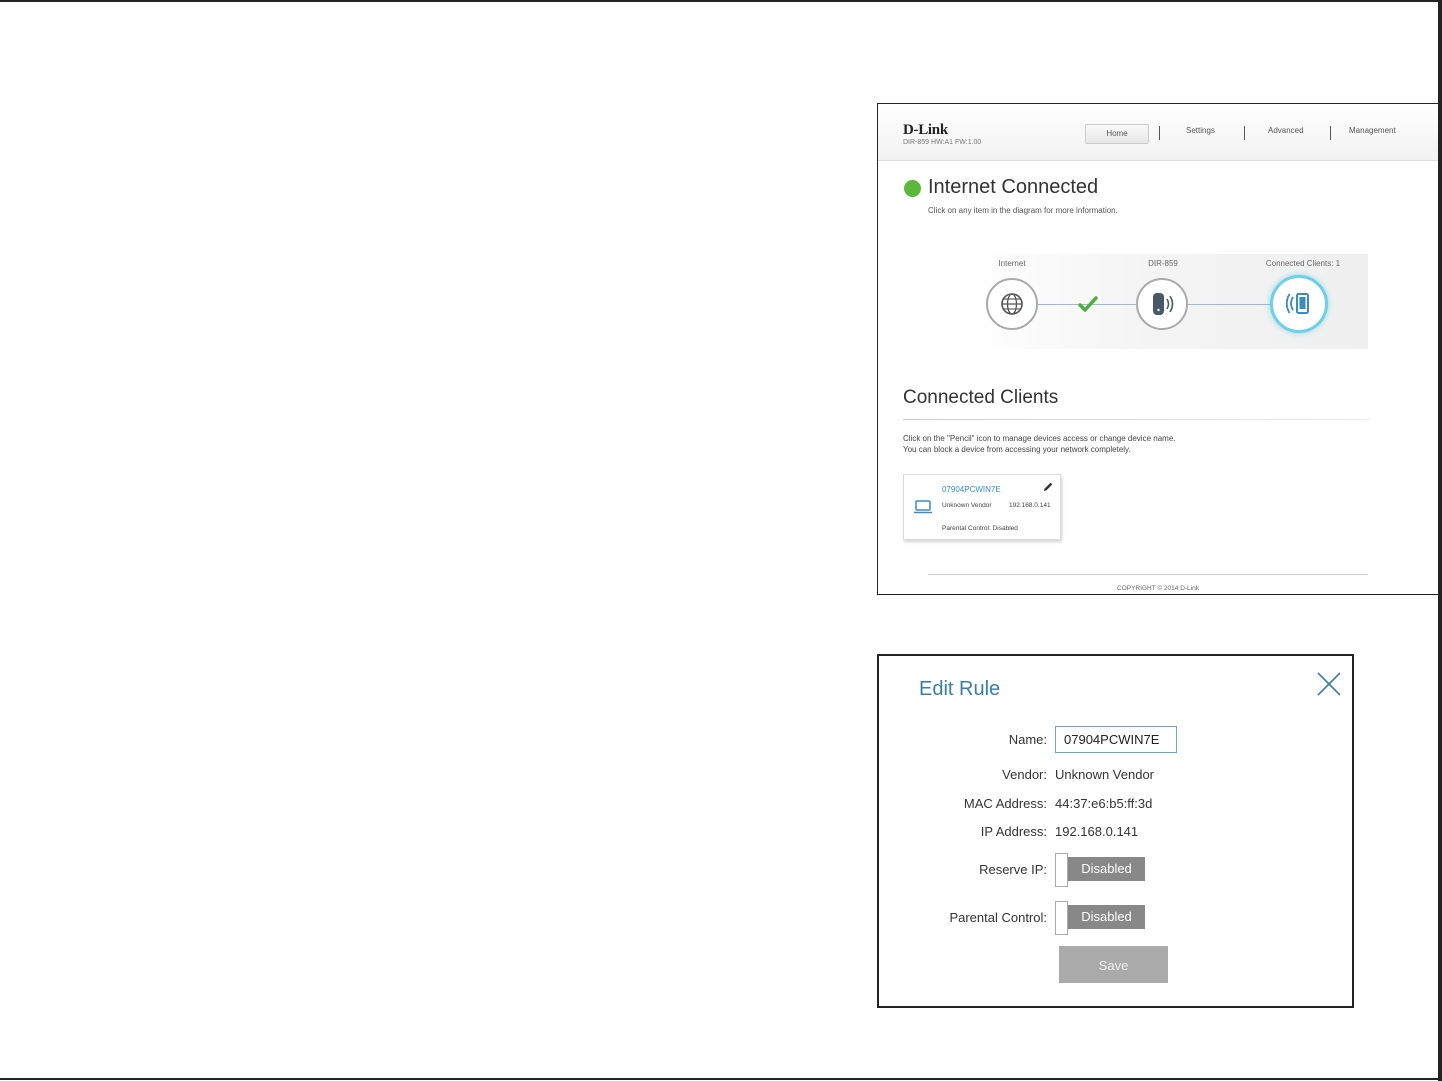  I want to click on tab-home: Home, so click(1117, 134).